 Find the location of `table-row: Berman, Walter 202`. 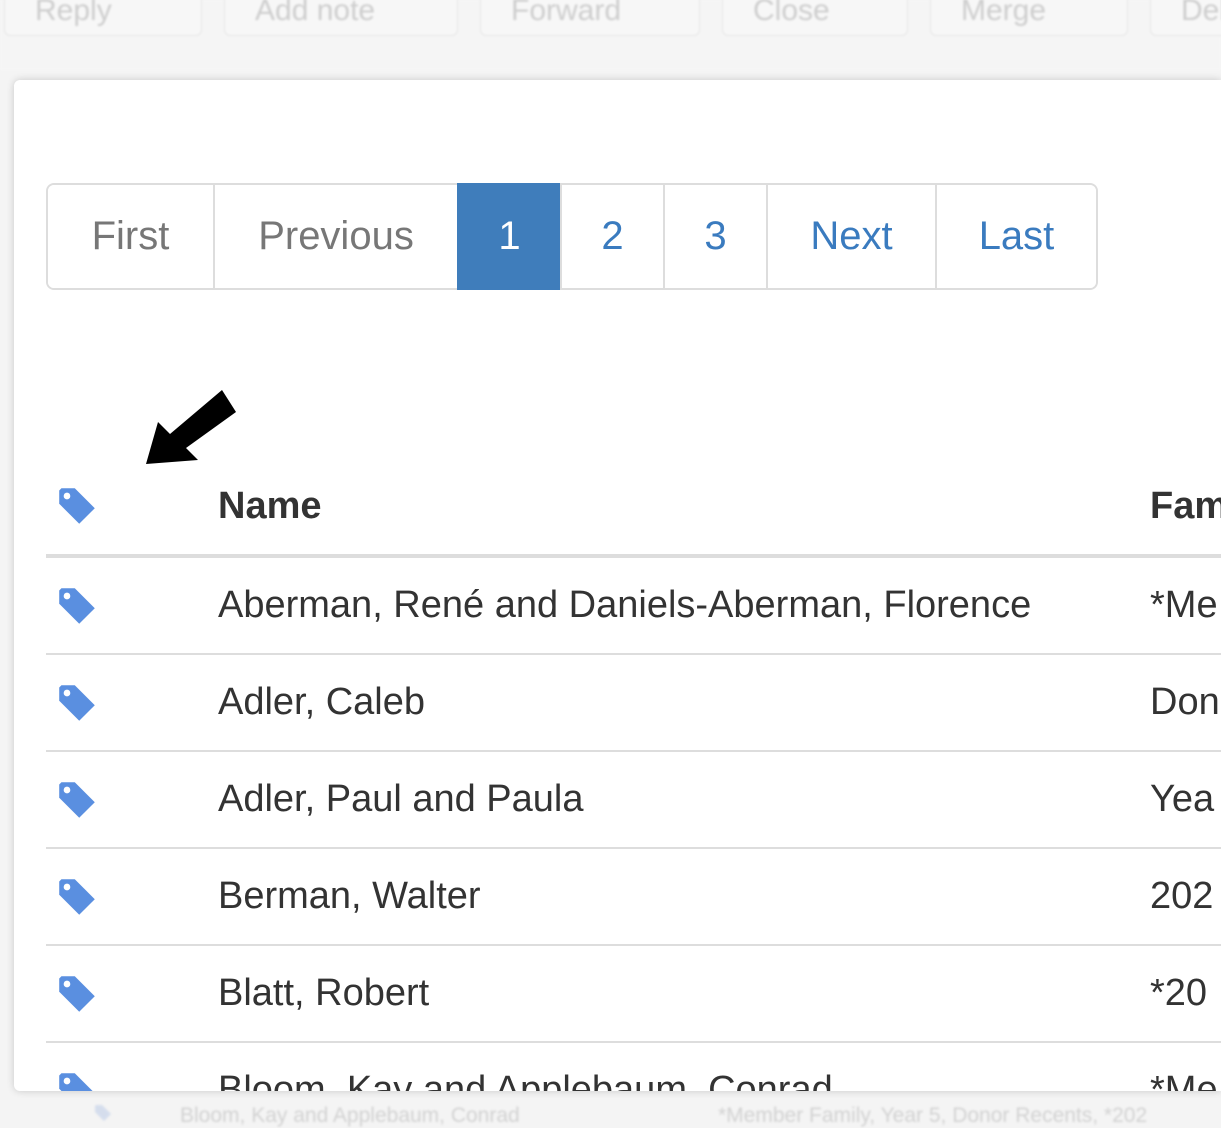

table-row: Berman, Walter 202 is located at coordinates (633, 897).